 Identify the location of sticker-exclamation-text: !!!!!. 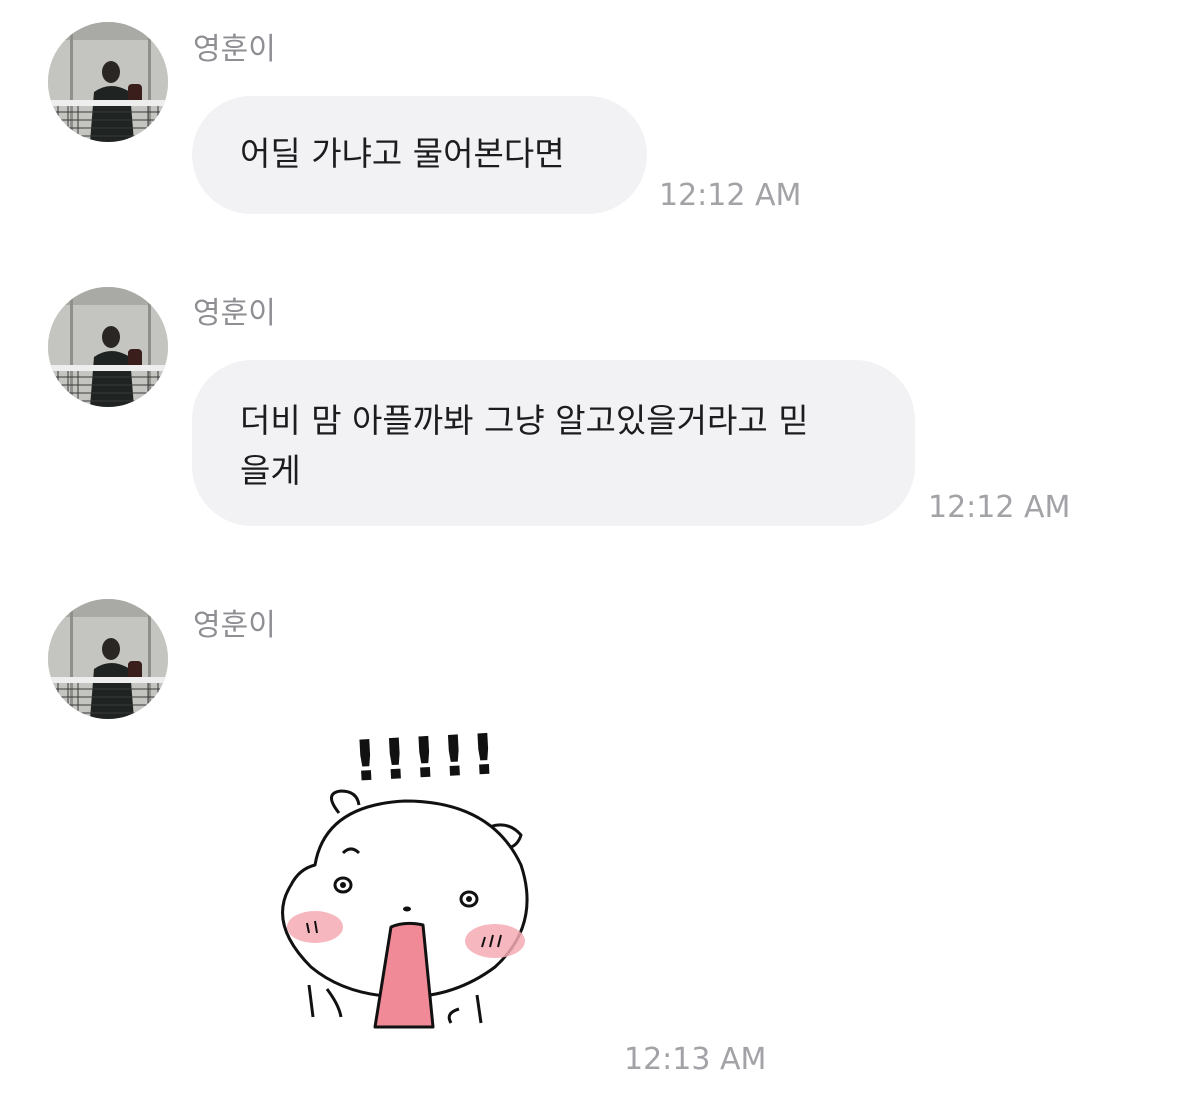
(426, 758).